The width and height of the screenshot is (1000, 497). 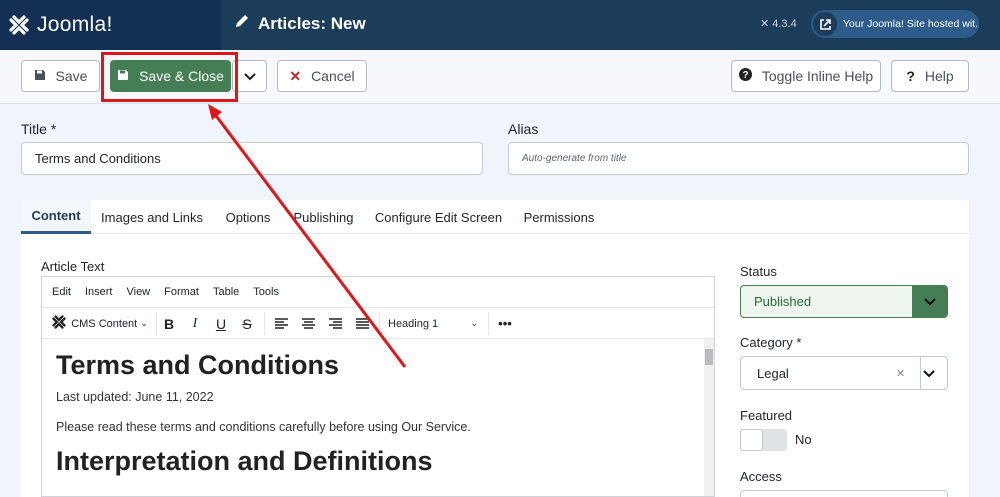 What do you see at coordinates (104, 323) in the screenshot?
I see `cms-content-label: CMS Content` at bounding box center [104, 323].